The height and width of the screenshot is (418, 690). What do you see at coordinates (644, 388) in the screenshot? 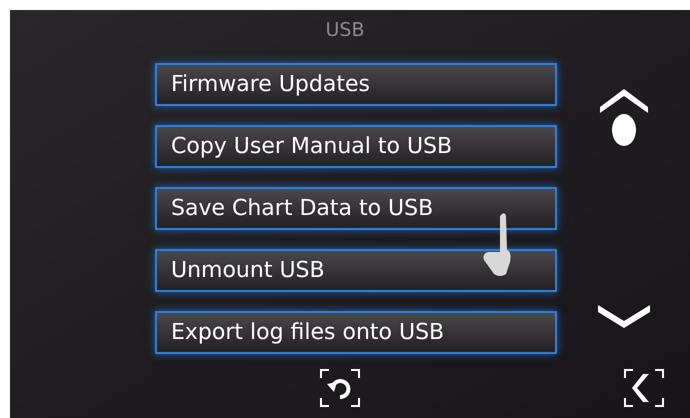
I see `back-icon` at bounding box center [644, 388].